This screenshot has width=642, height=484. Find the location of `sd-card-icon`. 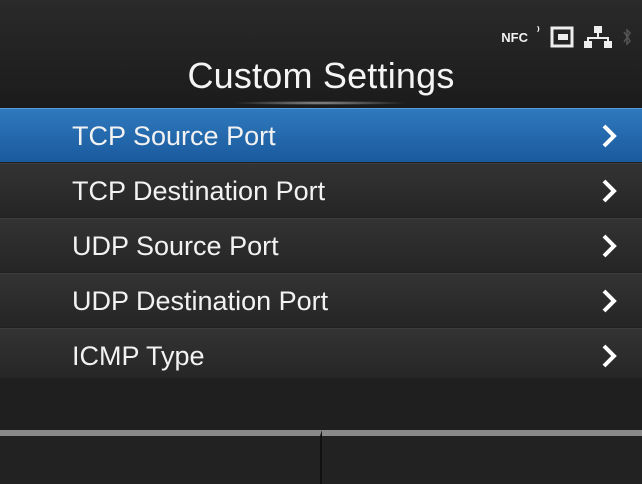

sd-card-icon is located at coordinates (562, 37).